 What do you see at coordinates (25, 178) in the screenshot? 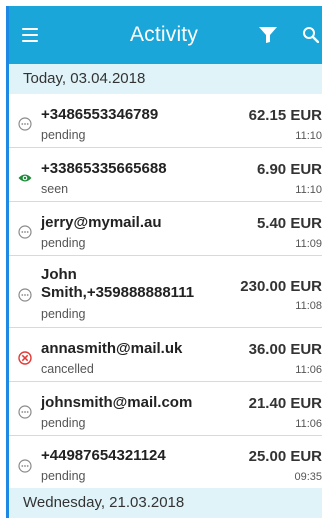
I see `eye-icon` at bounding box center [25, 178].